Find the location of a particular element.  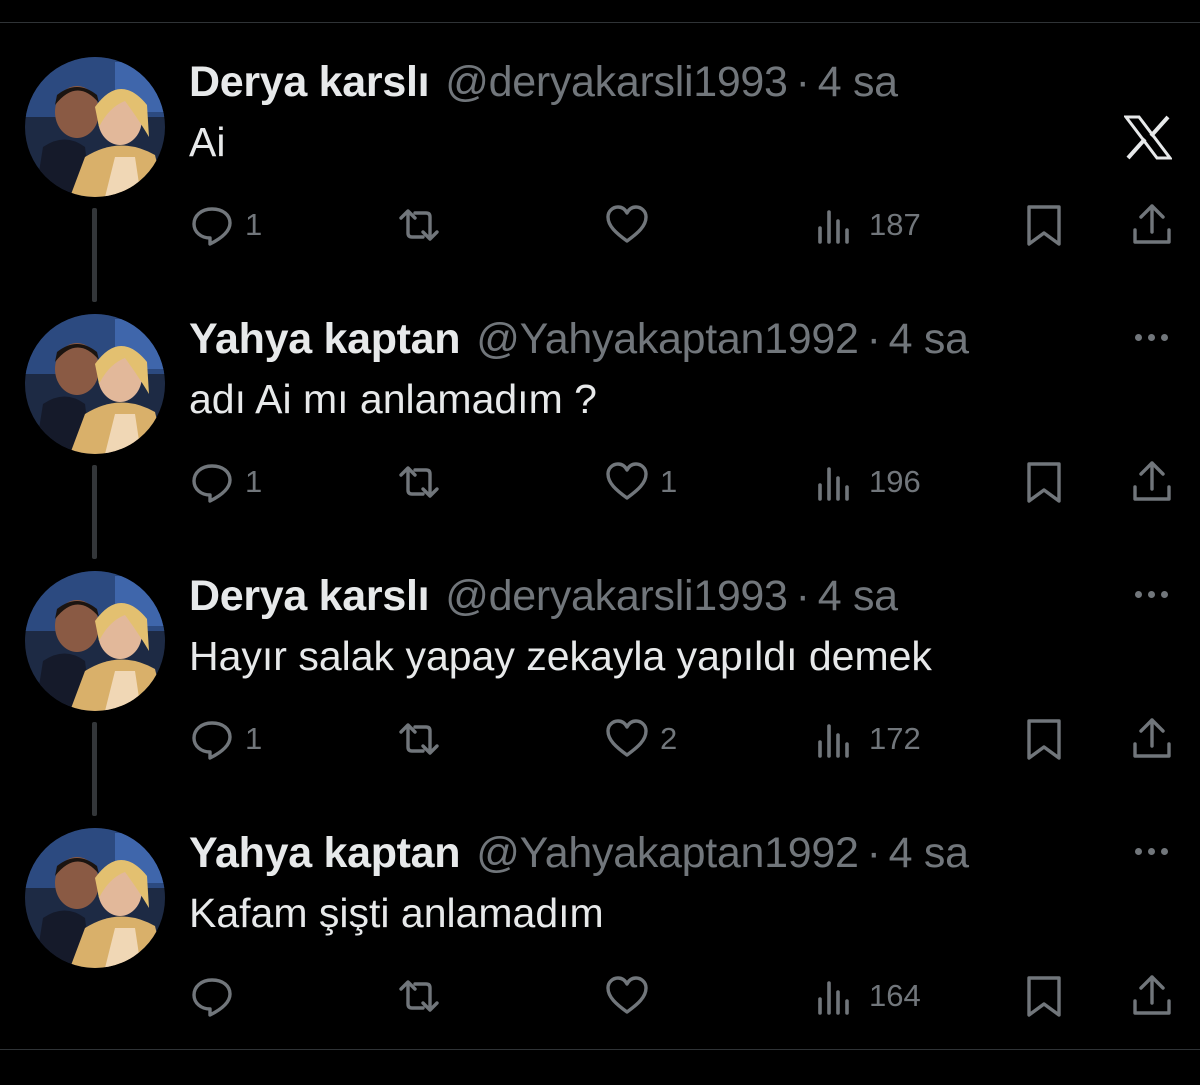

reply-button is located at coordinates (217, 996).